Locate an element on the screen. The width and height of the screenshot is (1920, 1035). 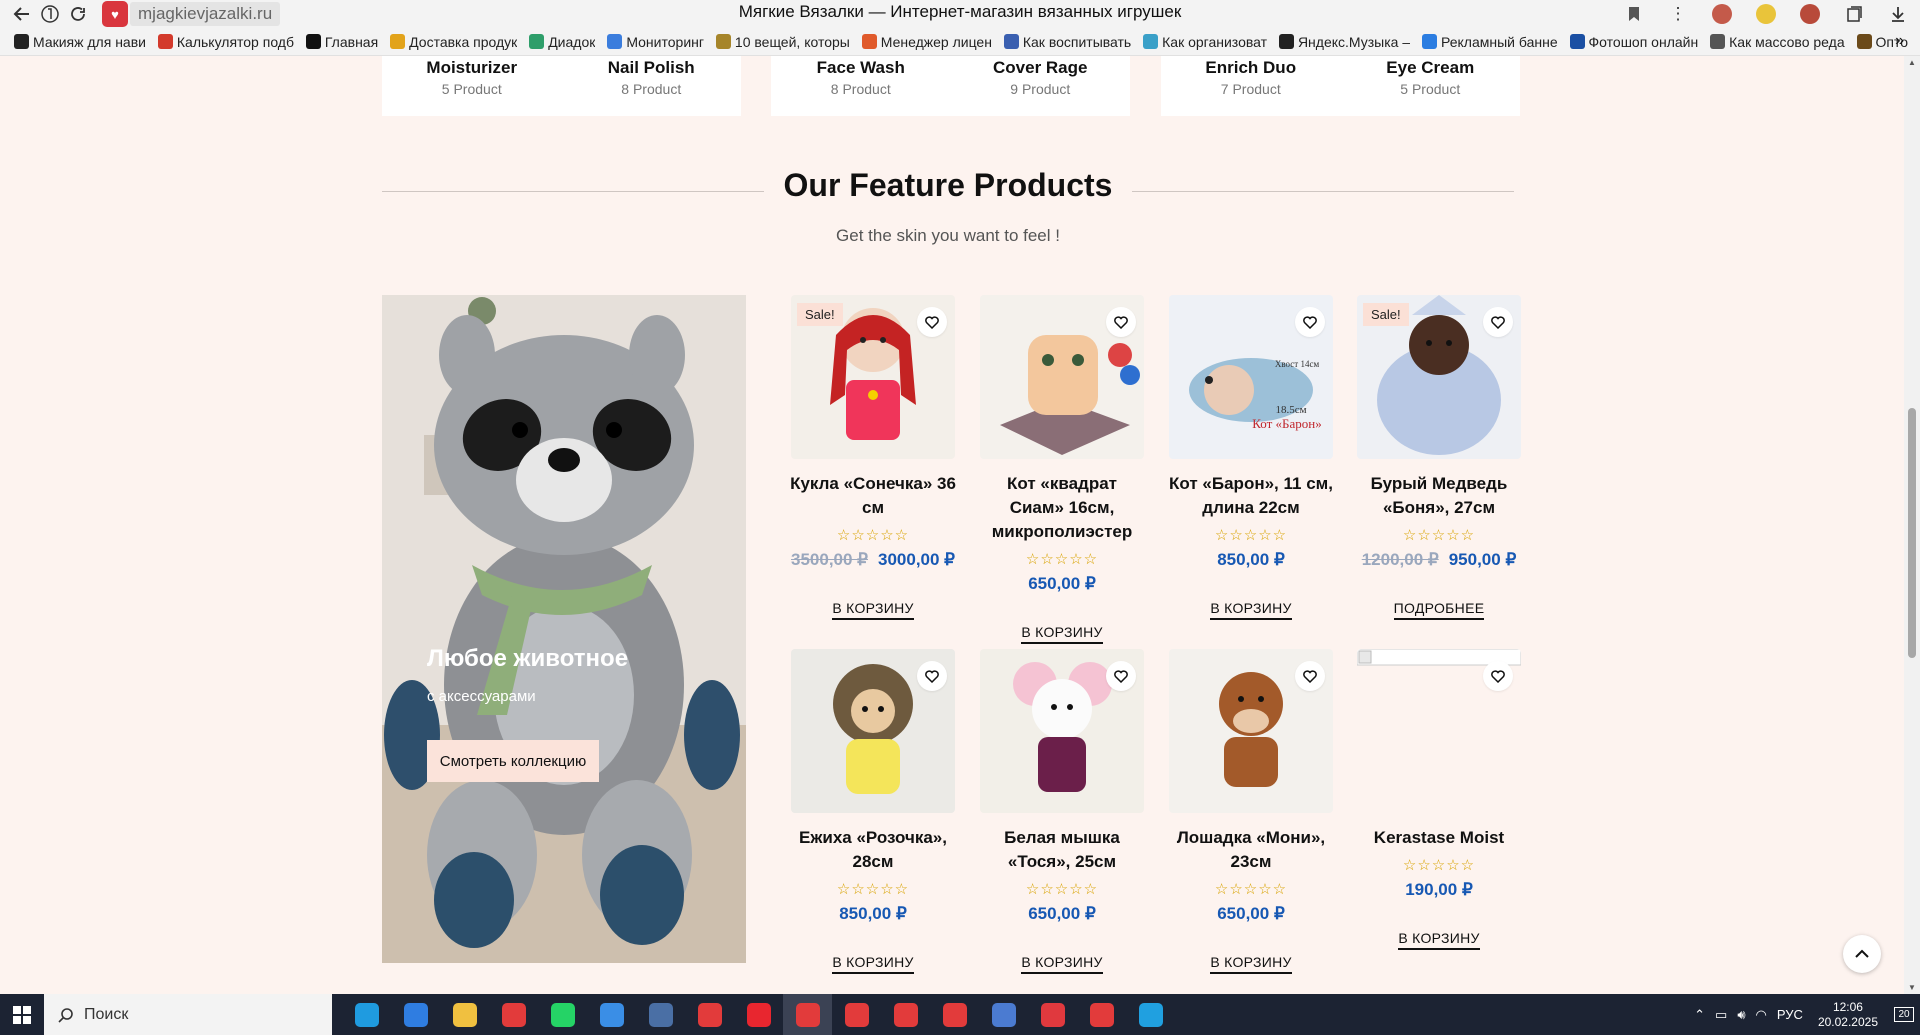
product-name: Kerastase Moist is located at coordinates (1439, 838).